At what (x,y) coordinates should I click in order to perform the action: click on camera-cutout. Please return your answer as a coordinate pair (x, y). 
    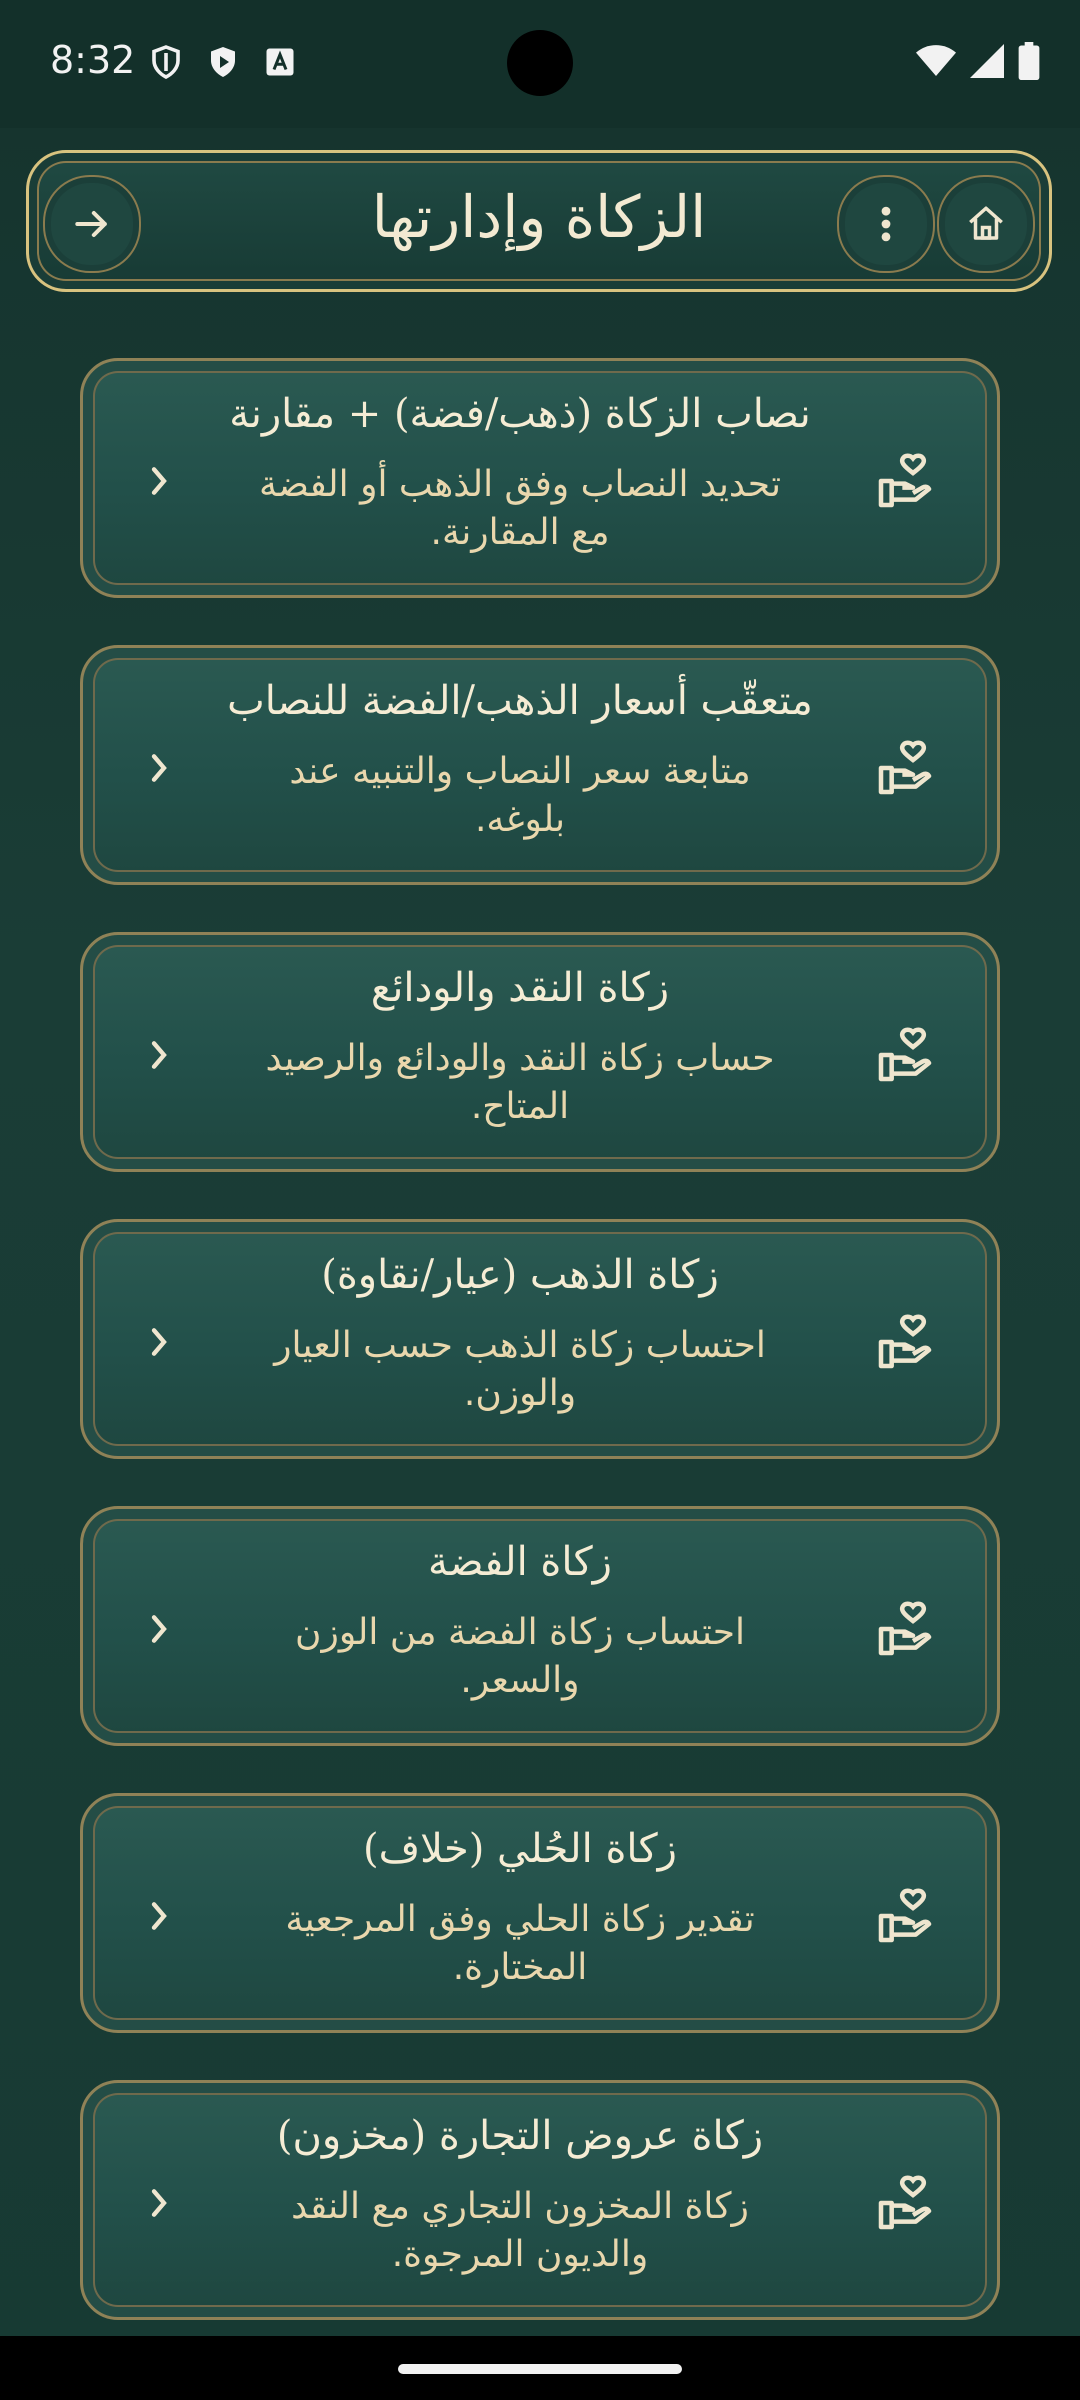
    Looking at the image, I should click on (540, 63).